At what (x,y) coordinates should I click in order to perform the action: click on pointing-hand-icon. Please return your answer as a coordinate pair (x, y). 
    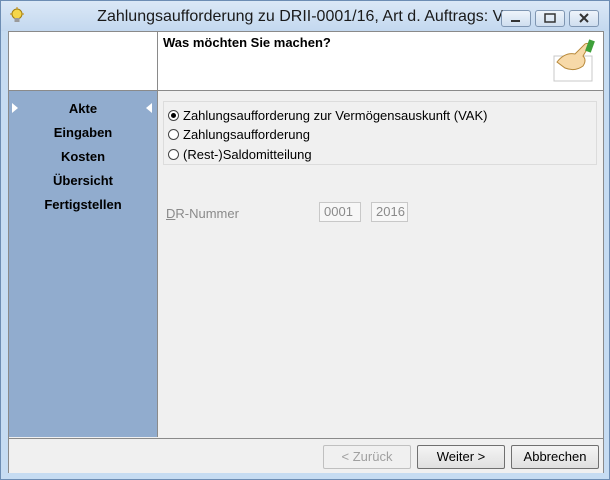
    Looking at the image, I should click on (574, 60).